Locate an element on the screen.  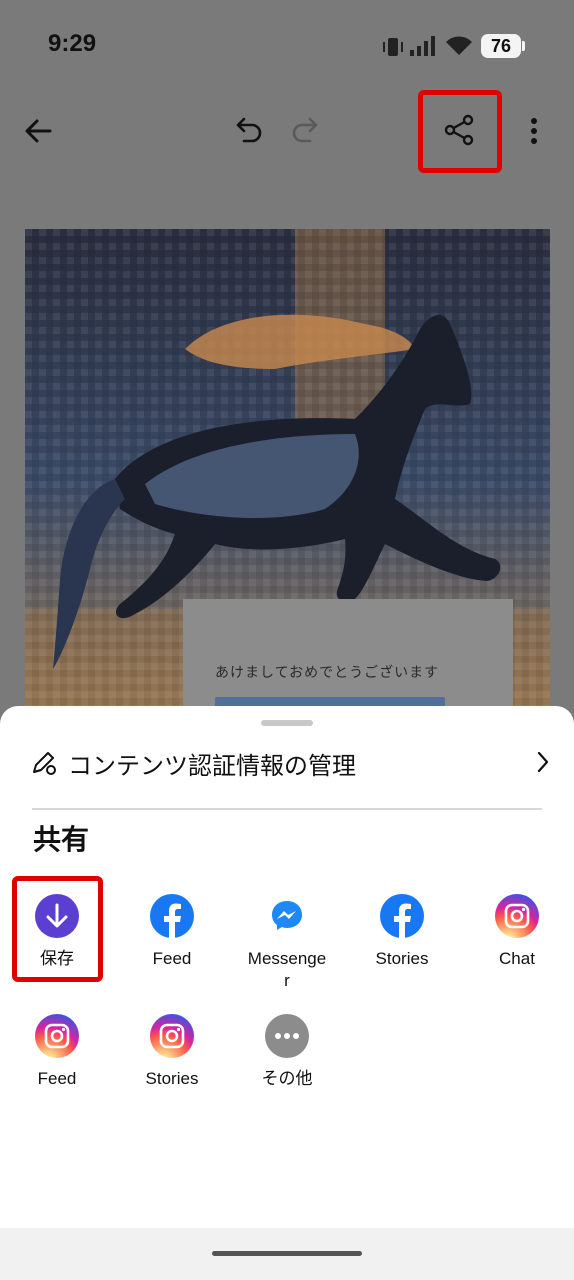
messenger-icon is located at coordinates (287, 916).